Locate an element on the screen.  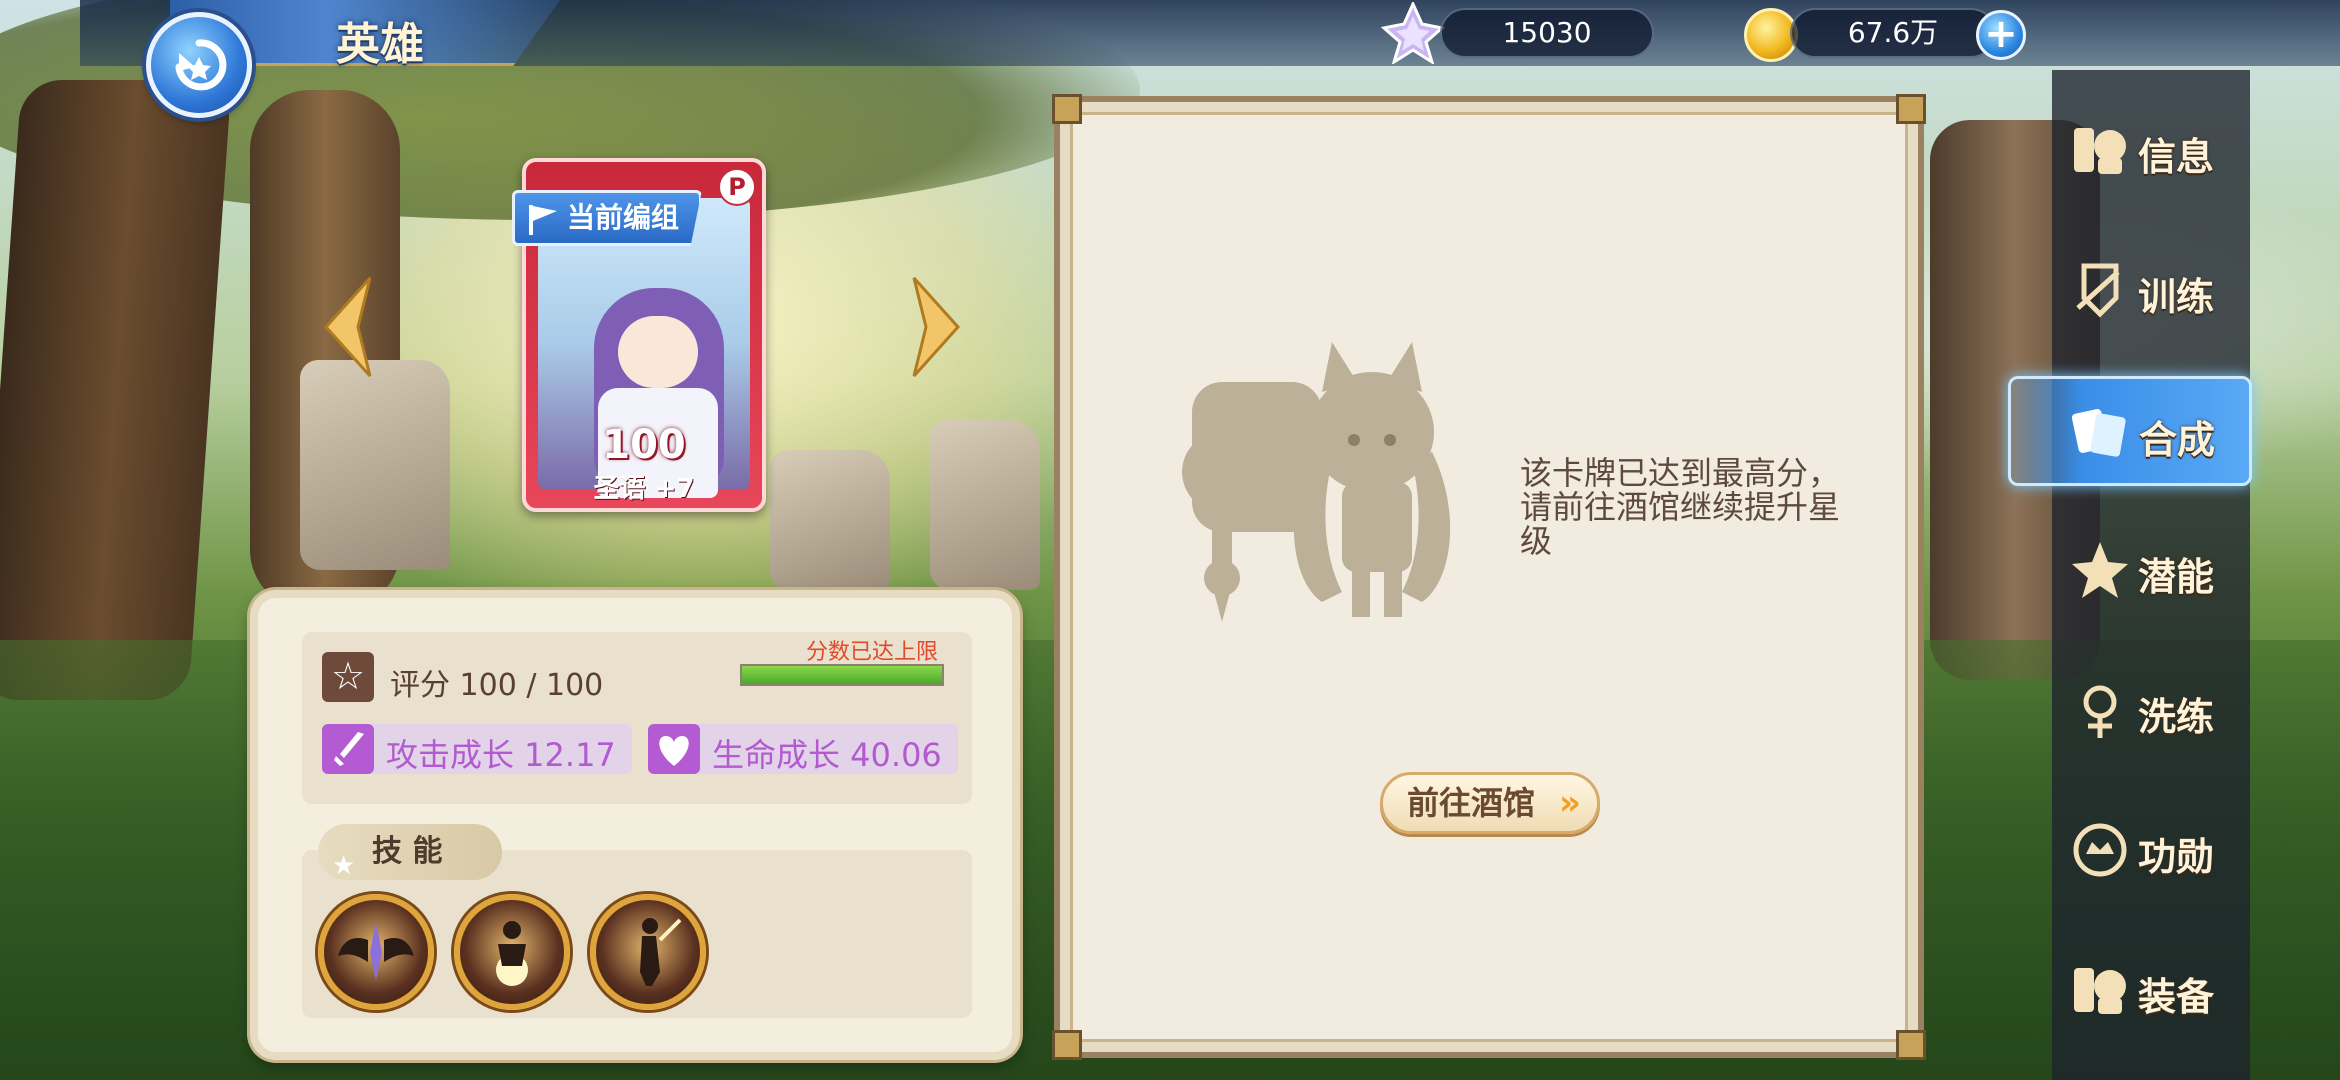
team-tag-label: 当前编组 is located at coordinates (623, 217).